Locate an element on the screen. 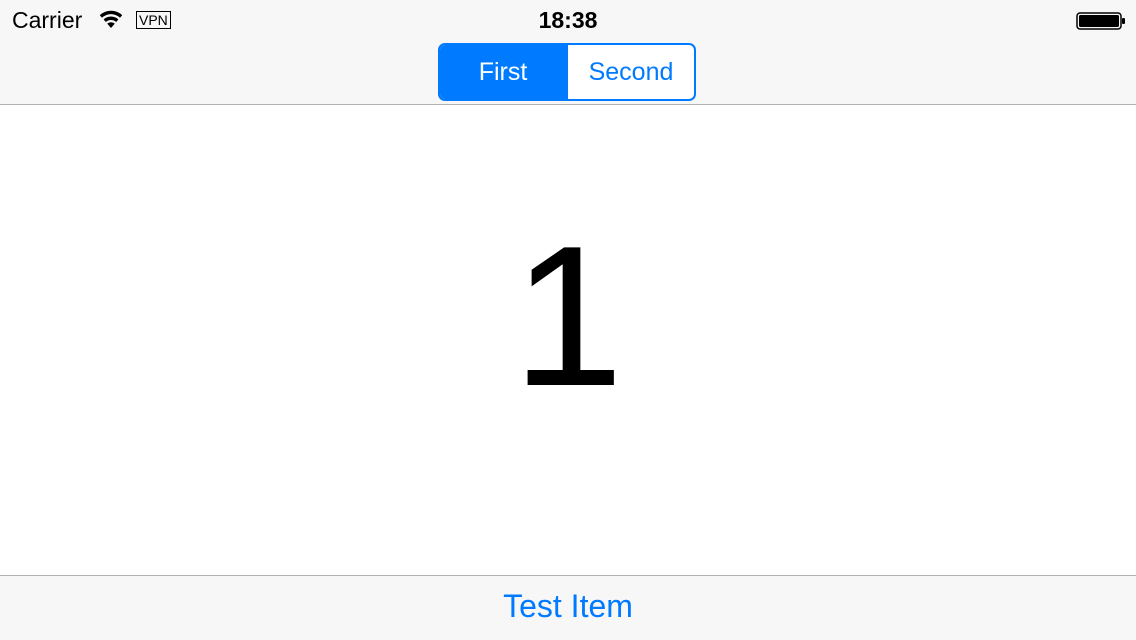 This screenshot has width=1136, height=640. bottom-toolbar: Test Item is located at coordinates (568, 607).